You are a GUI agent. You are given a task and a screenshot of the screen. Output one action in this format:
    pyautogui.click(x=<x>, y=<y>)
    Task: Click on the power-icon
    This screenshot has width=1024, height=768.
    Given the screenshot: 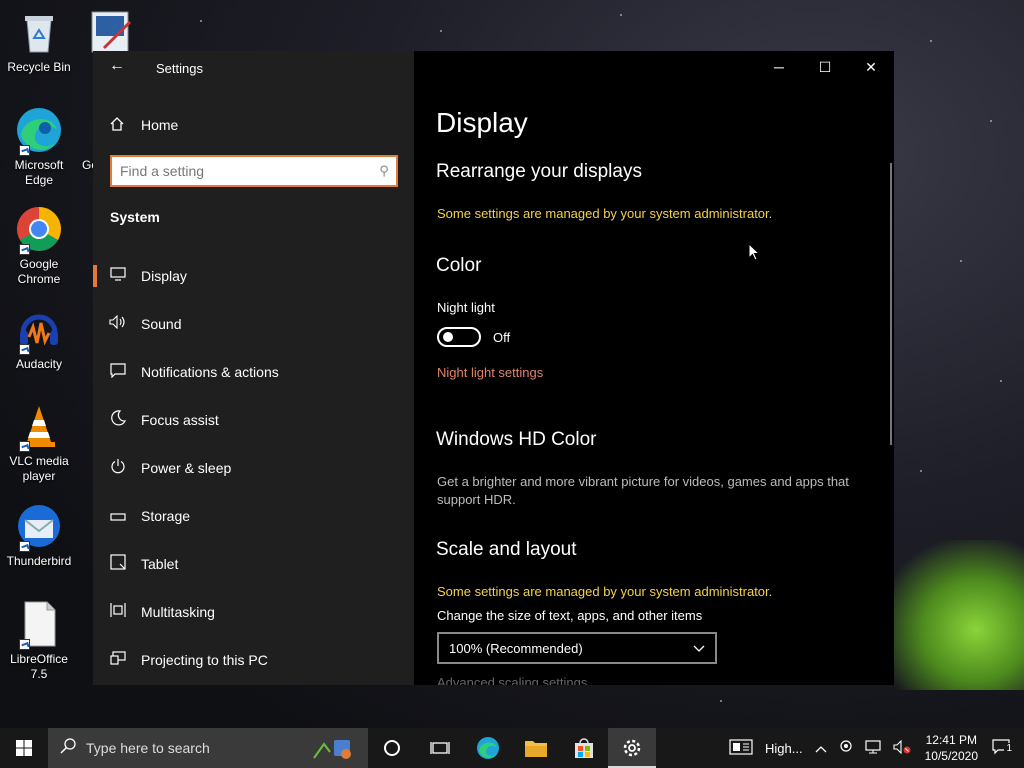 What is the action you would take?
    pyautogui.click(x=118, y=468)
    